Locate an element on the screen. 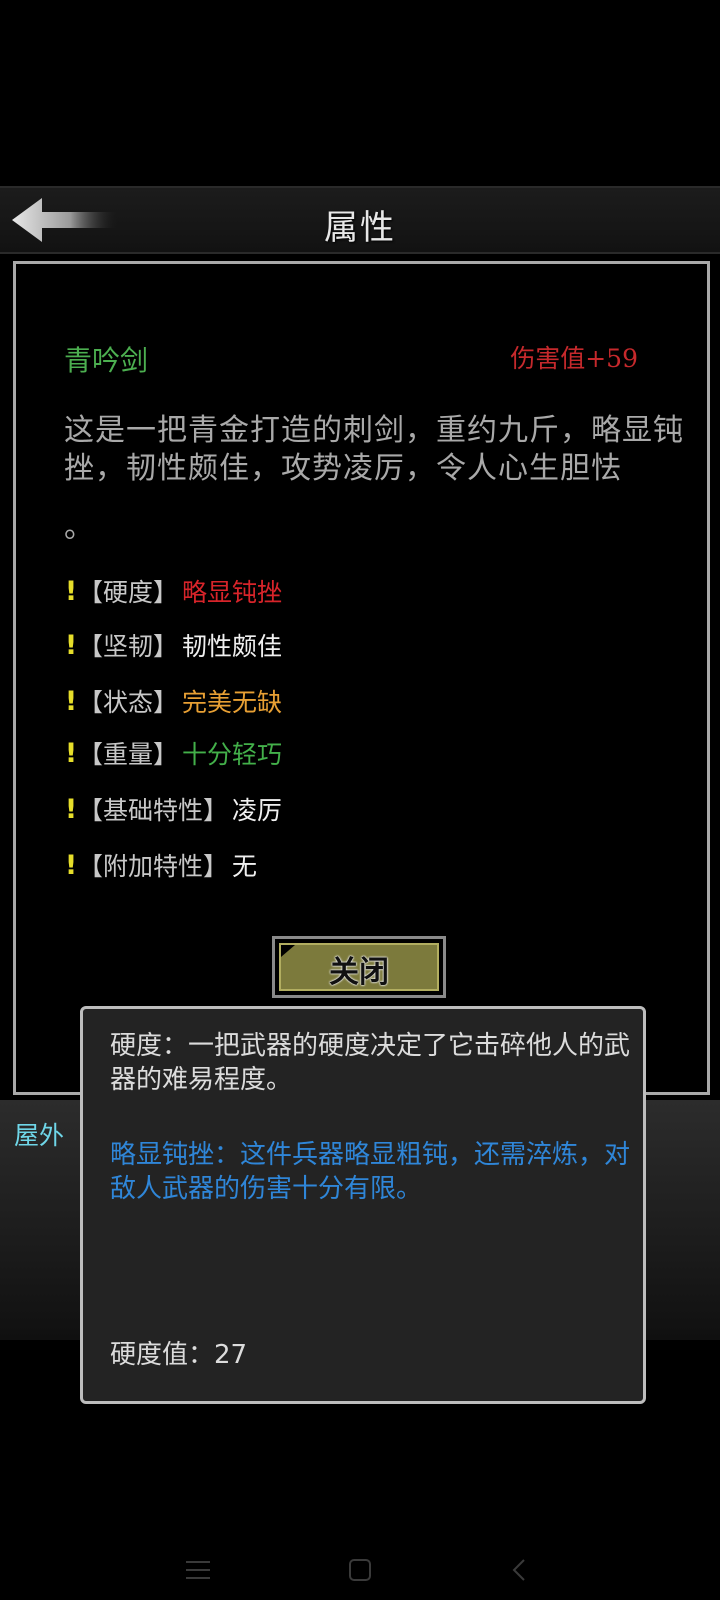  page-title: 属性 is located at coordinates (360, 228).